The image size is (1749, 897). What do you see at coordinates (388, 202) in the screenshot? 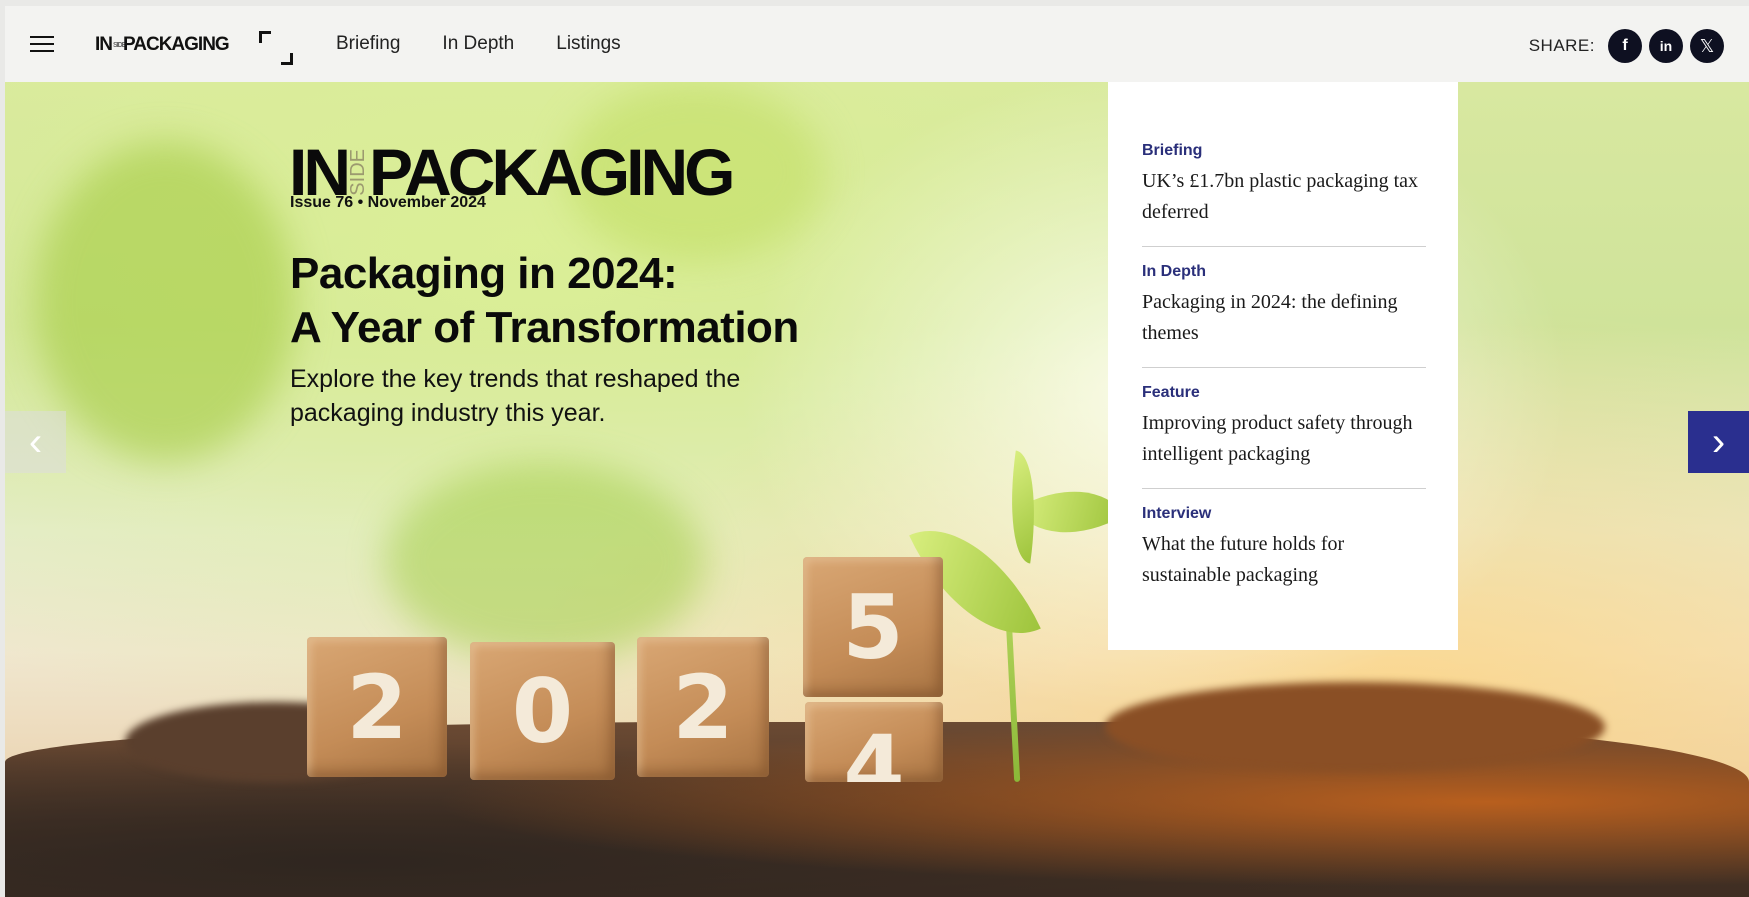
I see `issue-info: Issue 76 • November 2024` at bounding box center [388, 202].